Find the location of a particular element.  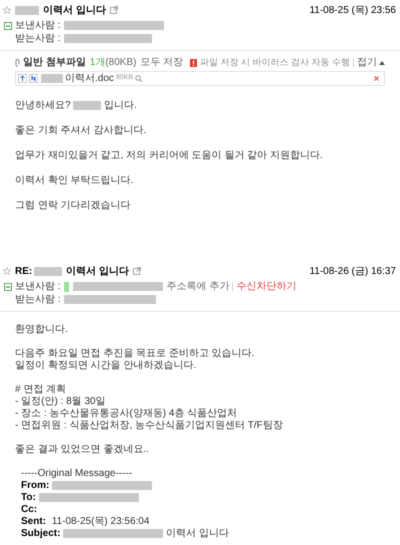

body-text: 좋은 결과 있었으면 좋겠네요.. is located at coordinates (82, 449).